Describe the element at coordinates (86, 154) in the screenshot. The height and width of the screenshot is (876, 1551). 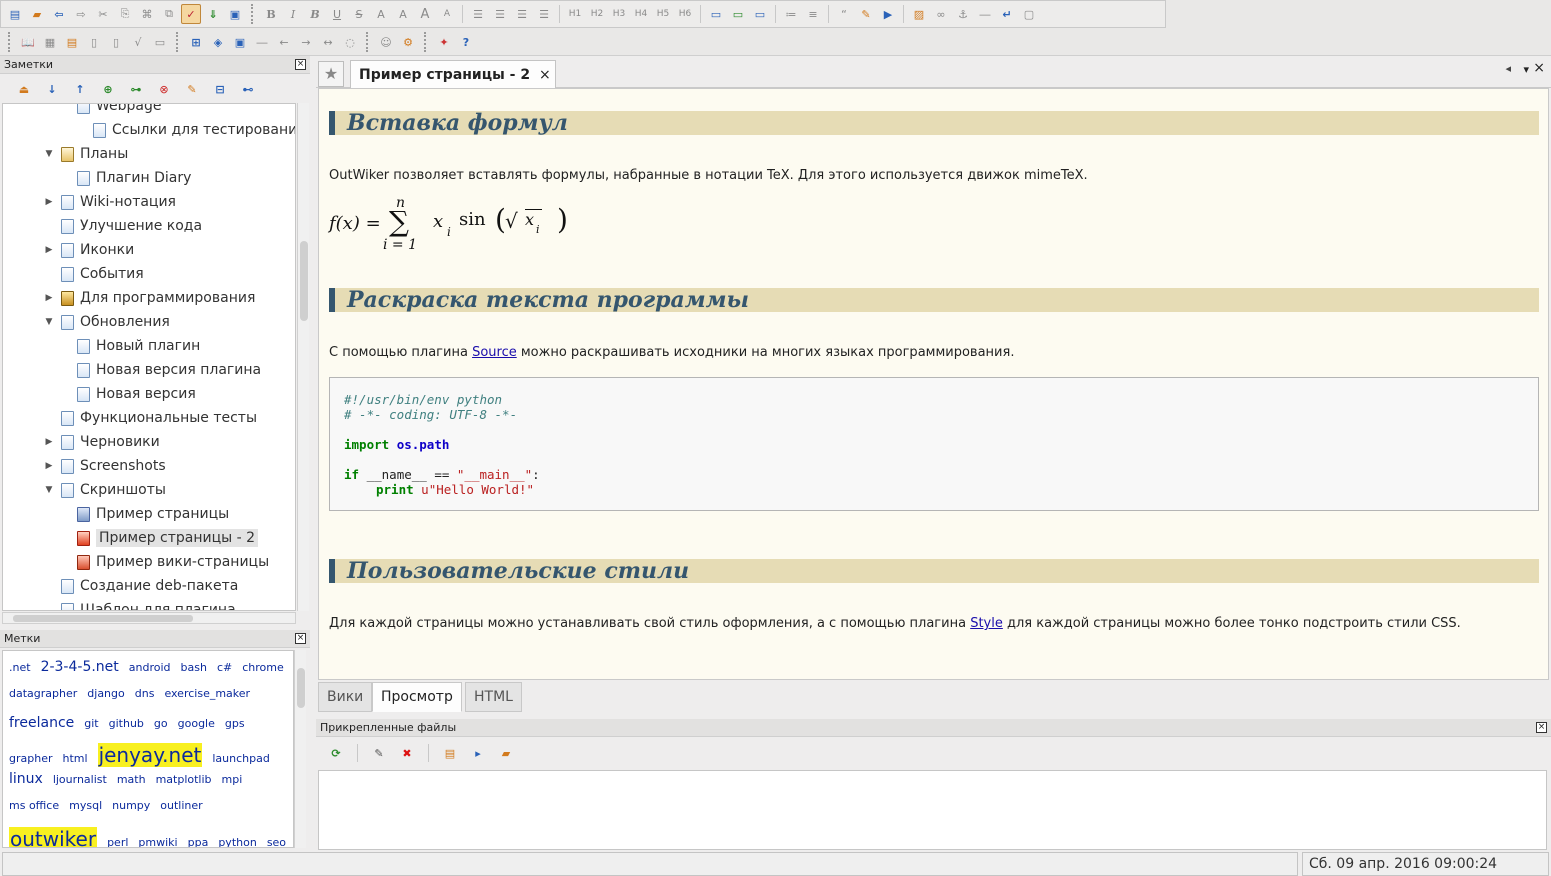
I see `tree-item: ▼ Планы` at that location.